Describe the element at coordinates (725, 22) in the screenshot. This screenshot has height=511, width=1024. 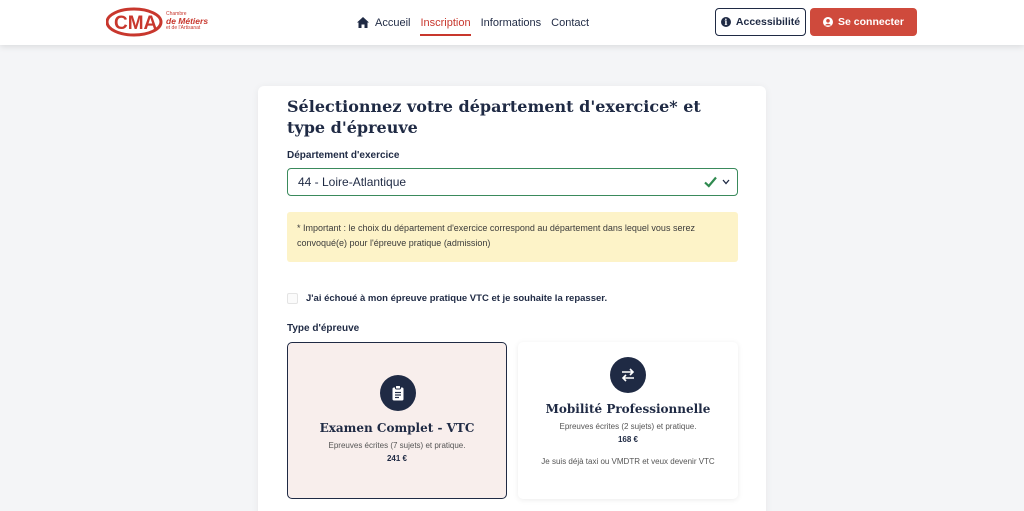
I see `info-icon: i` at that location.